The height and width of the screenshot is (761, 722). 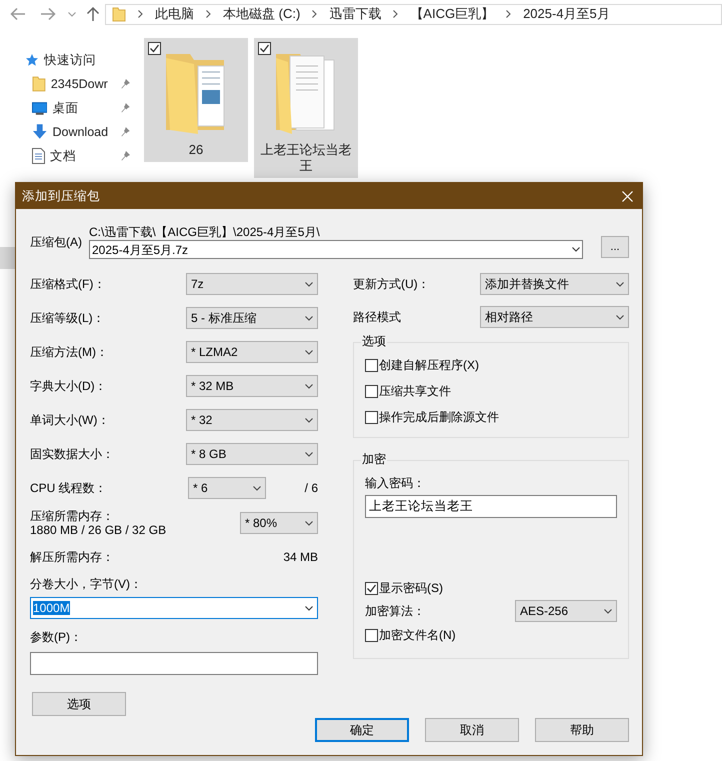 I want to click on parameters-field, so click(x=174, y=663).